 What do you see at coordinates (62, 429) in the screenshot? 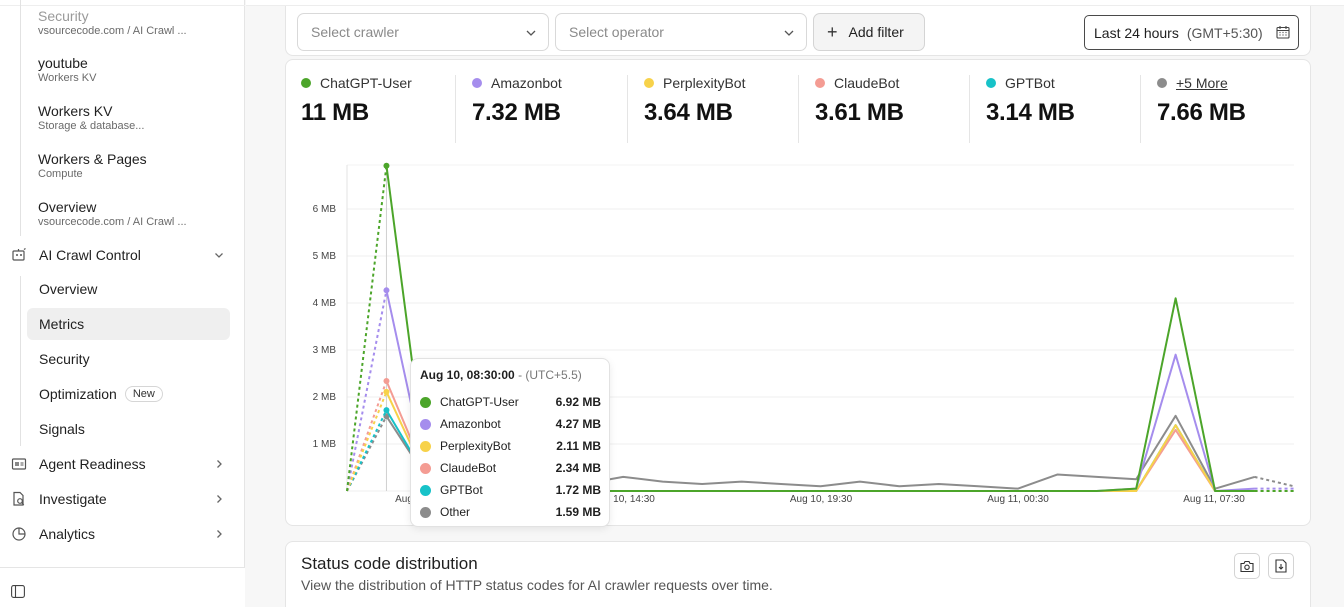
I see `nav-label: Signals` at bounding box center [62, 429].